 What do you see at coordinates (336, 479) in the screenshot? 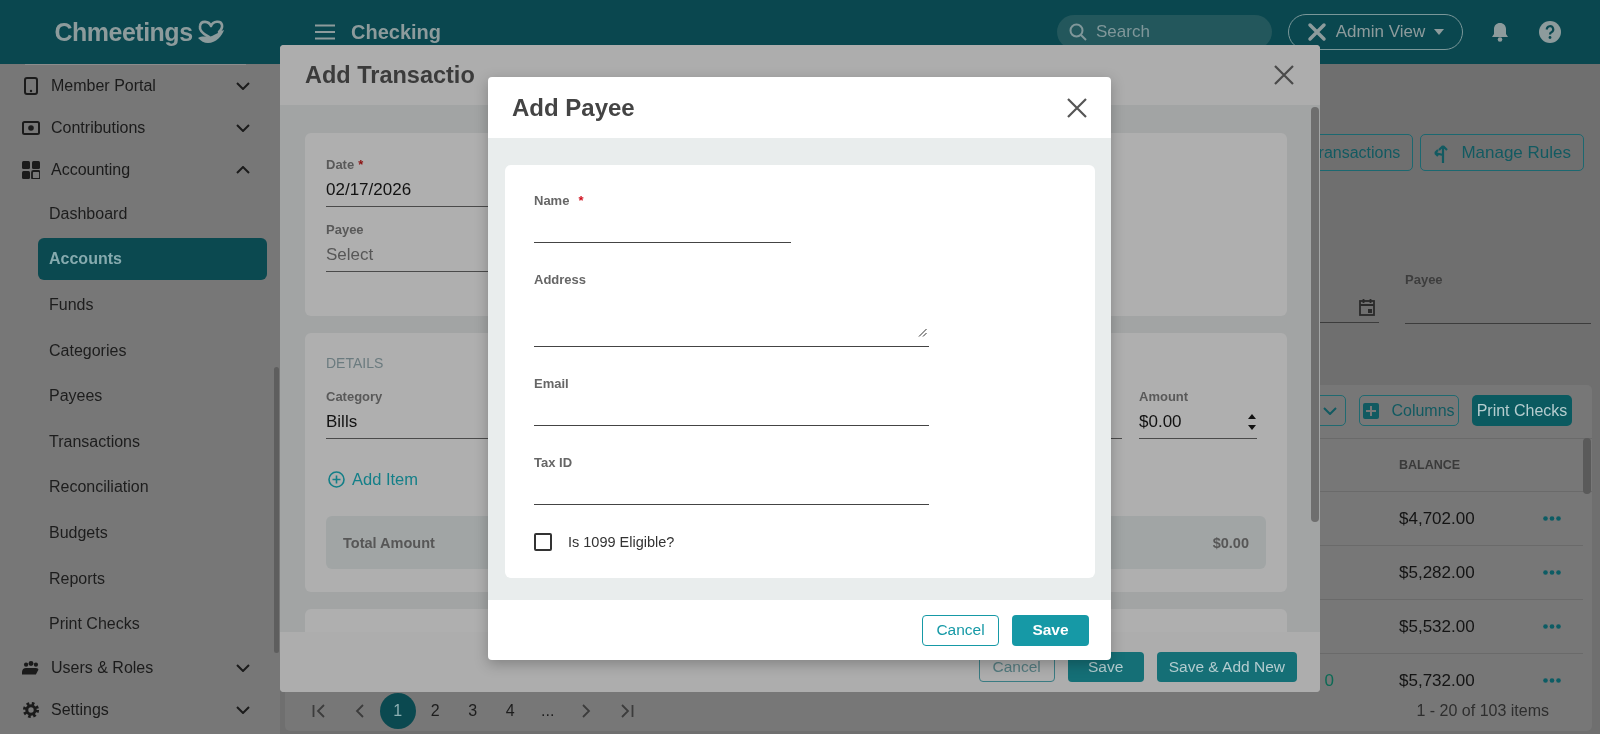
I see `plus-circle-icon` at bounding box center [336, 479].